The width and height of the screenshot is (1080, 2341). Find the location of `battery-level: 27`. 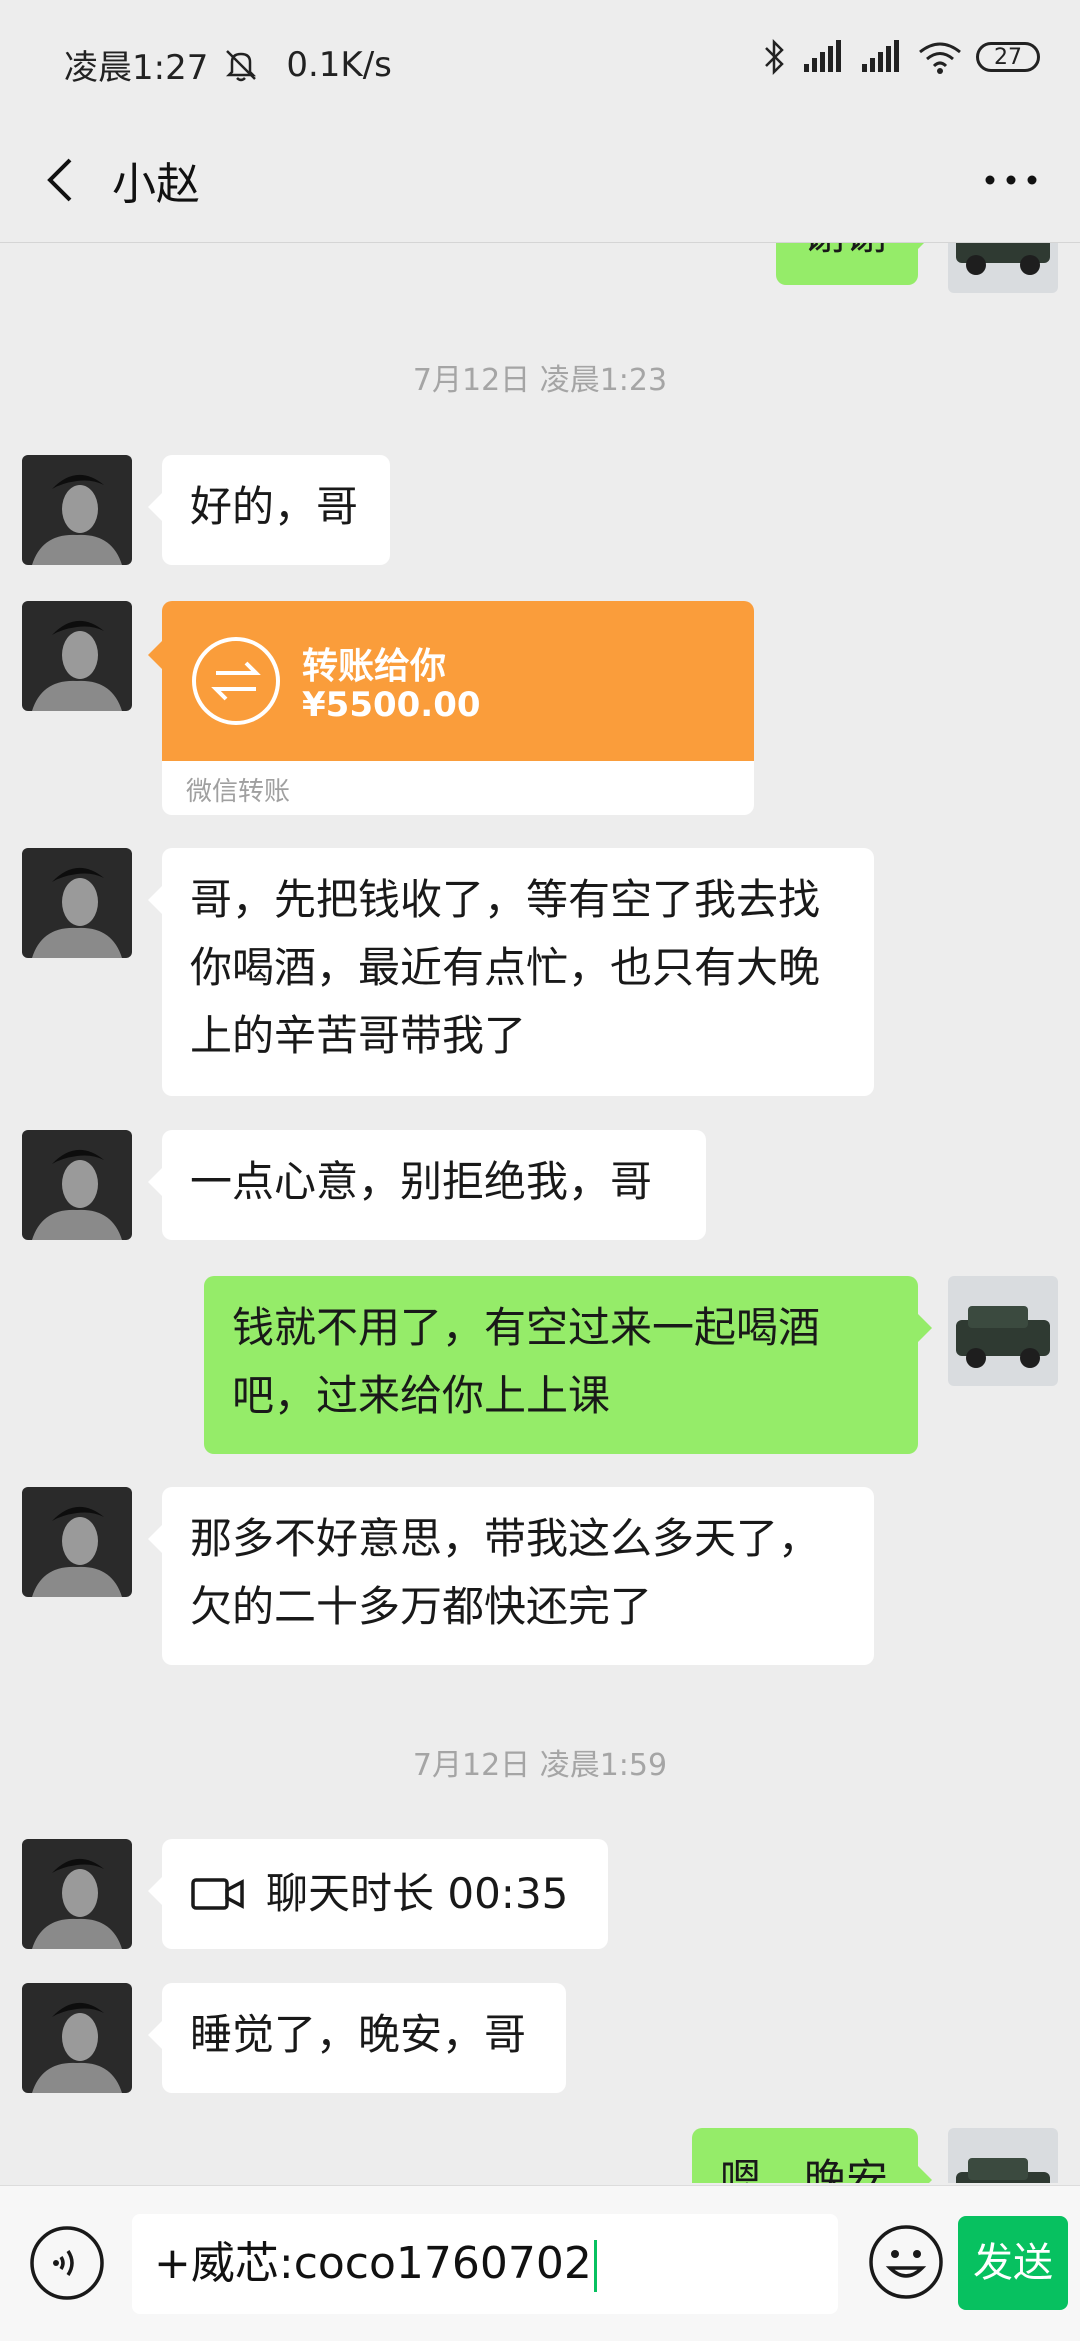

battery-level: 27 is located at coordinates (1008, 57).